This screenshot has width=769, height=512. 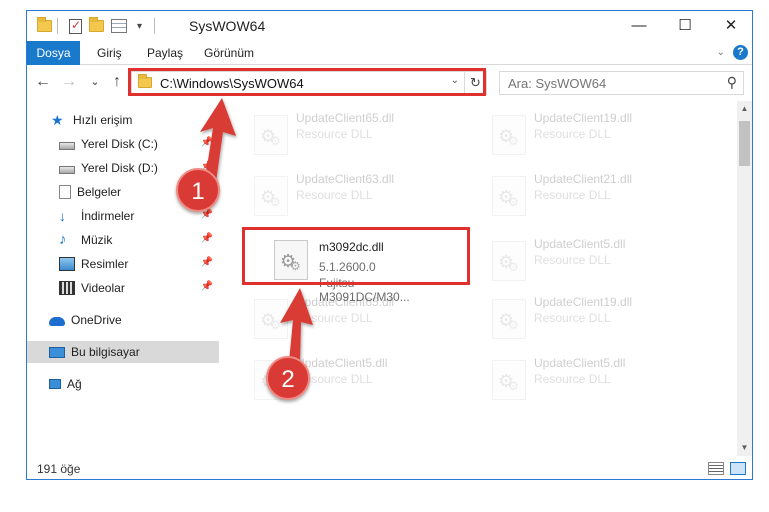 I want to click on sidebar-item-label: Videolar, so click(x=103, y=288).